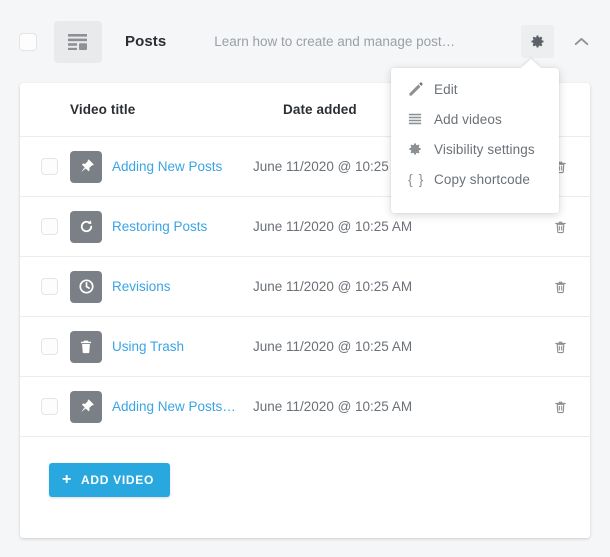 This screenshot has height=557, width=610. I want to click on table-row: Using Trash June 11/2020 @ 10:25 AM, so click(305, 347).